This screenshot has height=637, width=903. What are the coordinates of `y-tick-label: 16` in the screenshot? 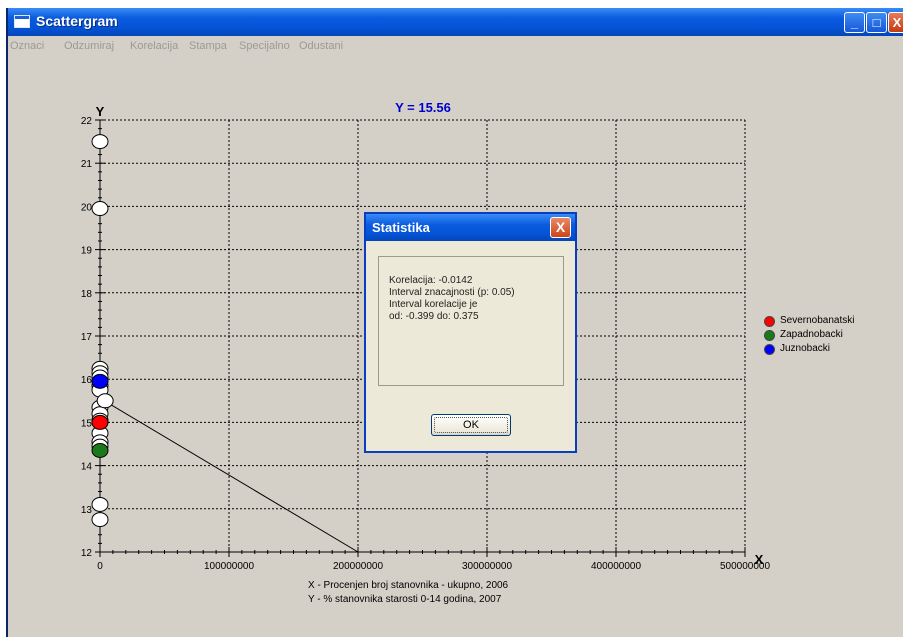 It's located at (87, 380).